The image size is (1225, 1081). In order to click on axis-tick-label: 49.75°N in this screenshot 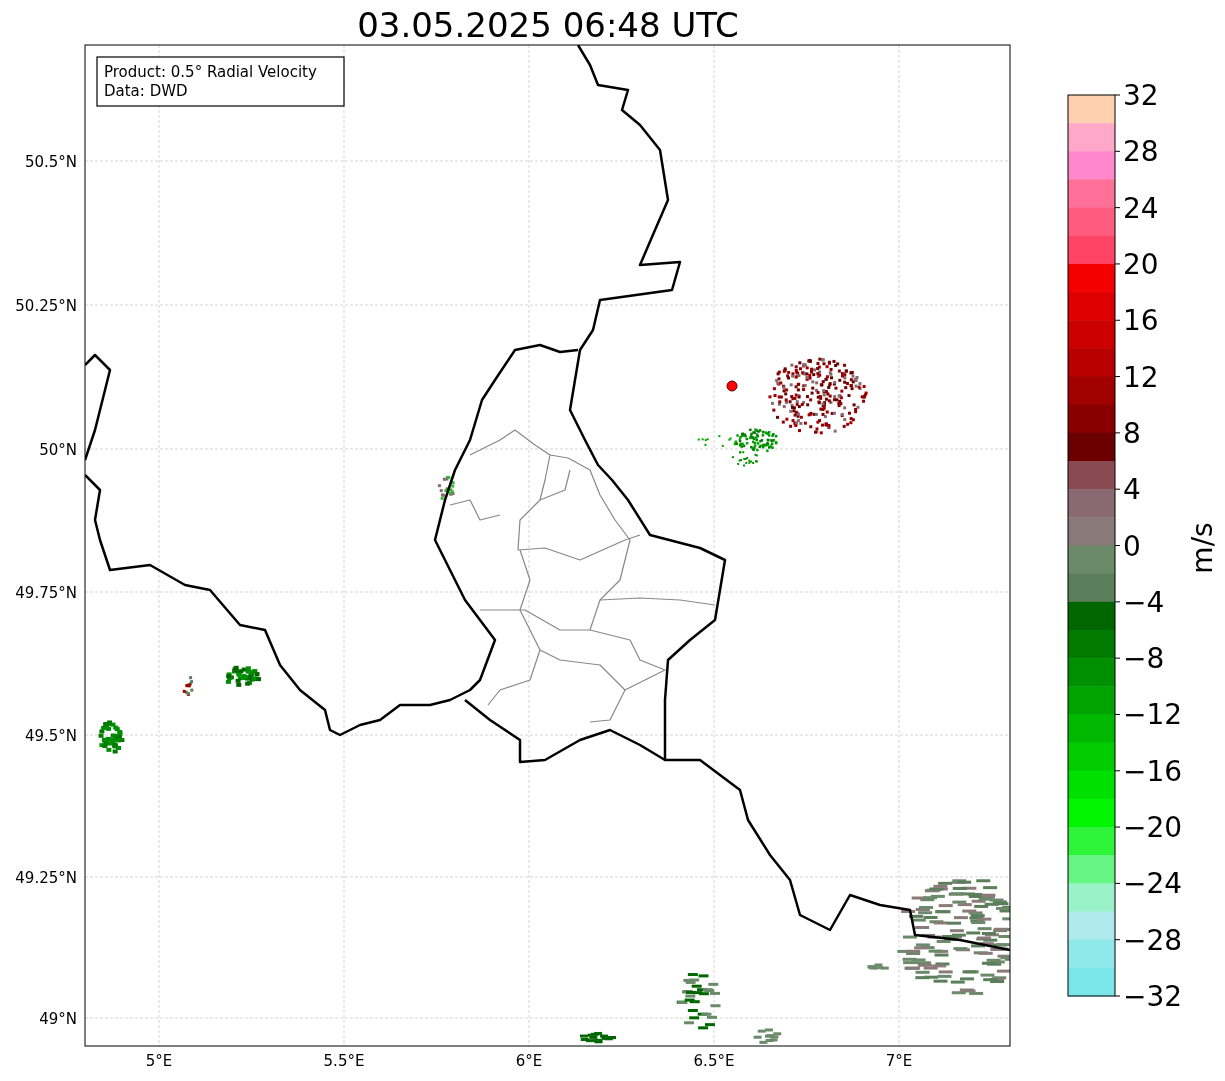, I will do `click(46, 593)`.